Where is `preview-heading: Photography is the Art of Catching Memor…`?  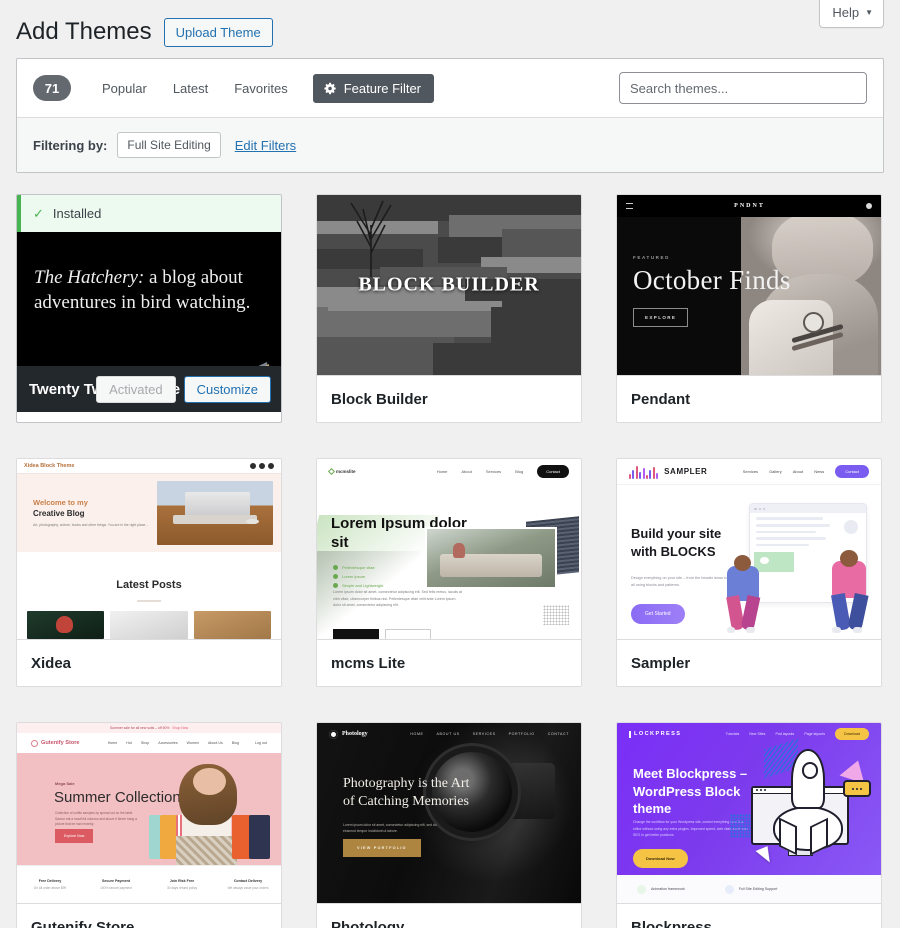
preview-heading: Photography is the Art of Catching Memor… is located at coordinates (406, 792).